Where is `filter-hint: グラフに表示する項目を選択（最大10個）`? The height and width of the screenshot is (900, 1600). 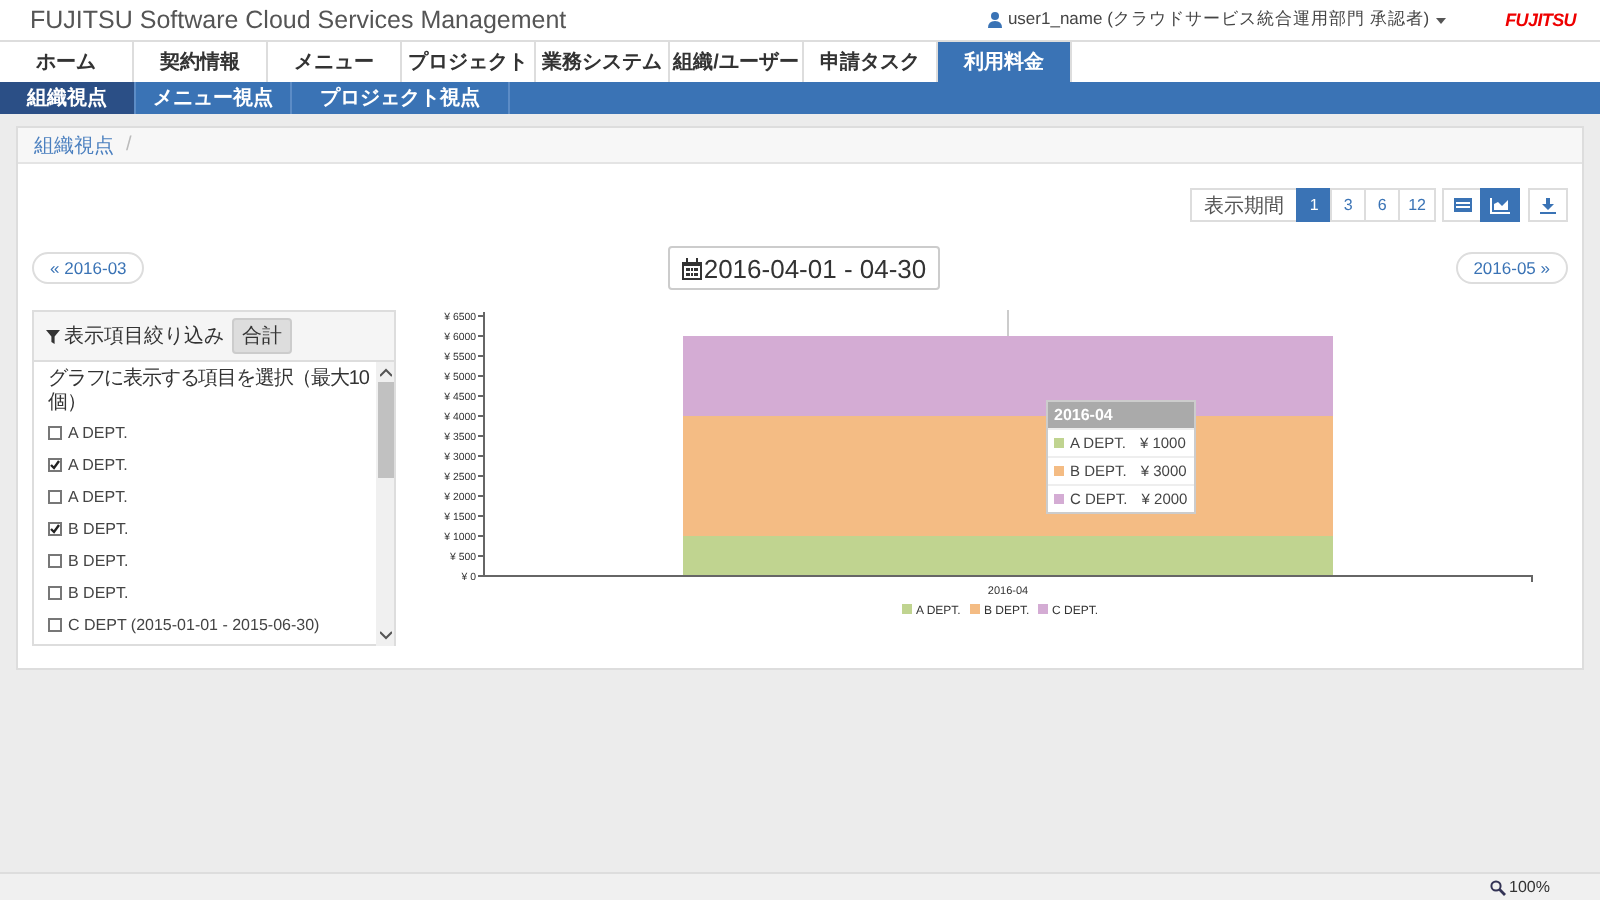 filter-hint: グラフに表示する項目を選択（最大10個） is located at coordinates (209, 392).